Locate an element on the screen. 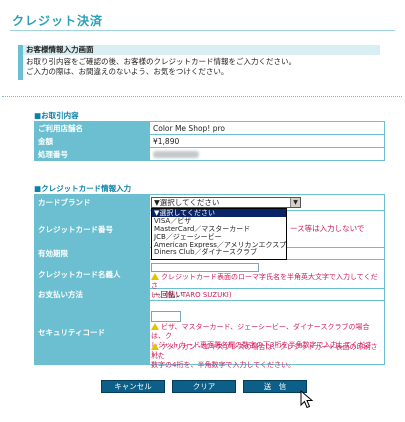 The image size is (405, 422). title-divider is located at coordinates (202, 30).